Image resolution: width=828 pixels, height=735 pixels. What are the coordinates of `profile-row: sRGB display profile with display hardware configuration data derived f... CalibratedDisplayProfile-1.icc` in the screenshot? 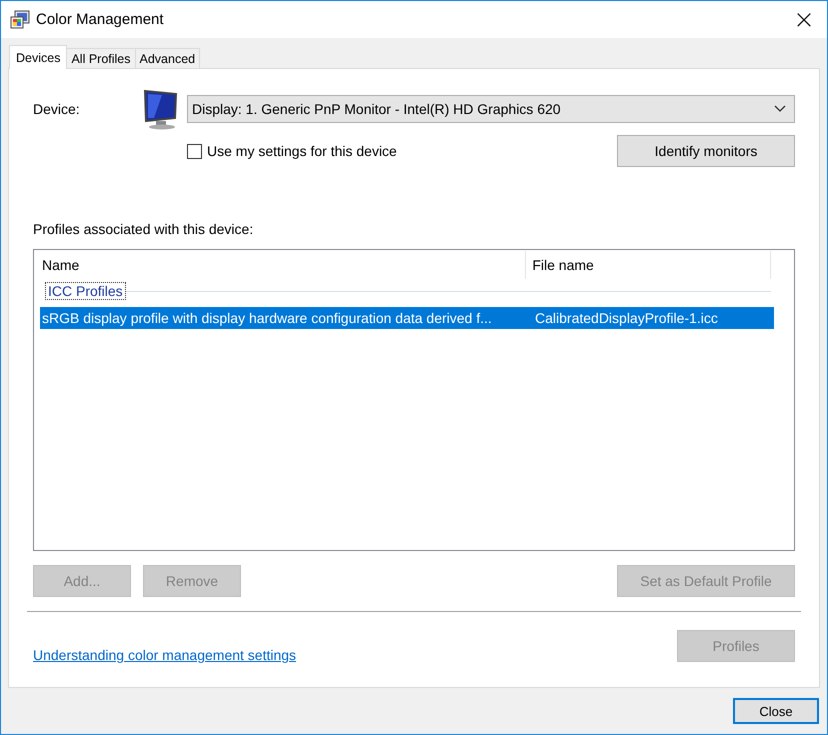 It's located at (407, 318).